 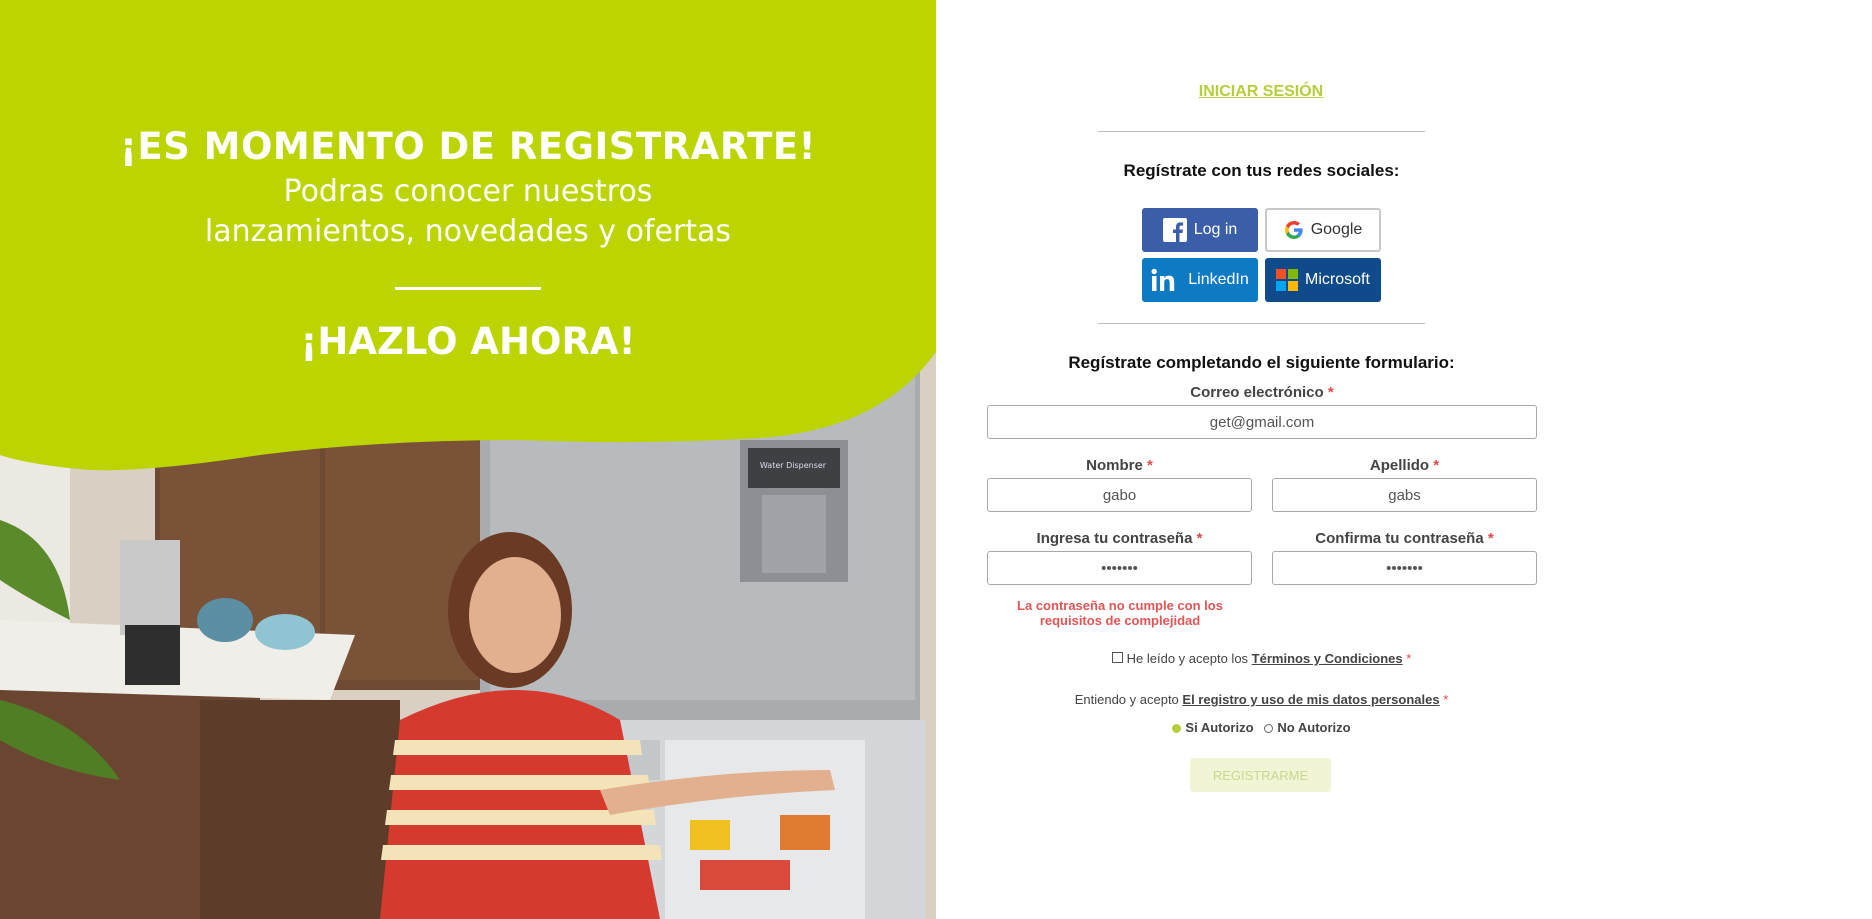 I want to click on confirm-password-field, so click(x=1404, y=568).